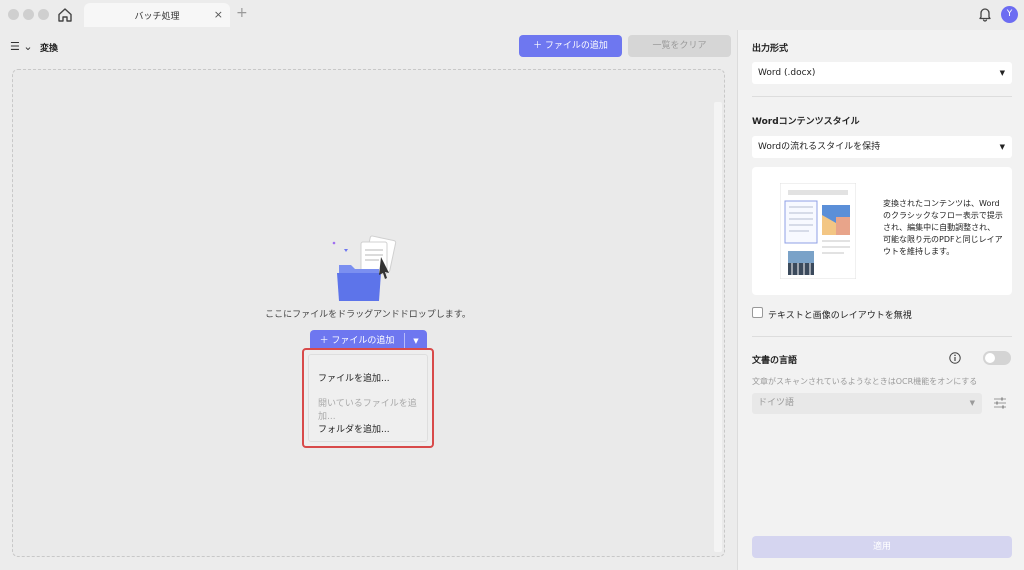 The height and width of the screenshot is (570, 1024). Describe the element at coordinates (757, 312) in the screenshot. I see `ignore-layout-checkbox` at that location.